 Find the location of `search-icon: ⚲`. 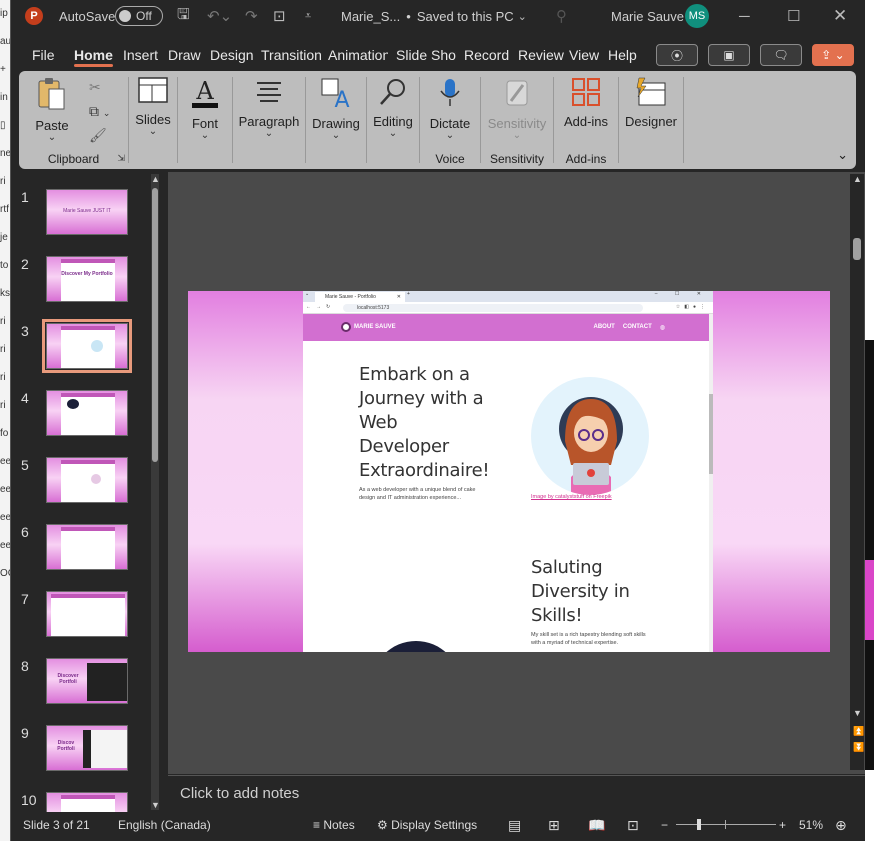

search-icon: ⚲ is located at coordinates (561, 16).